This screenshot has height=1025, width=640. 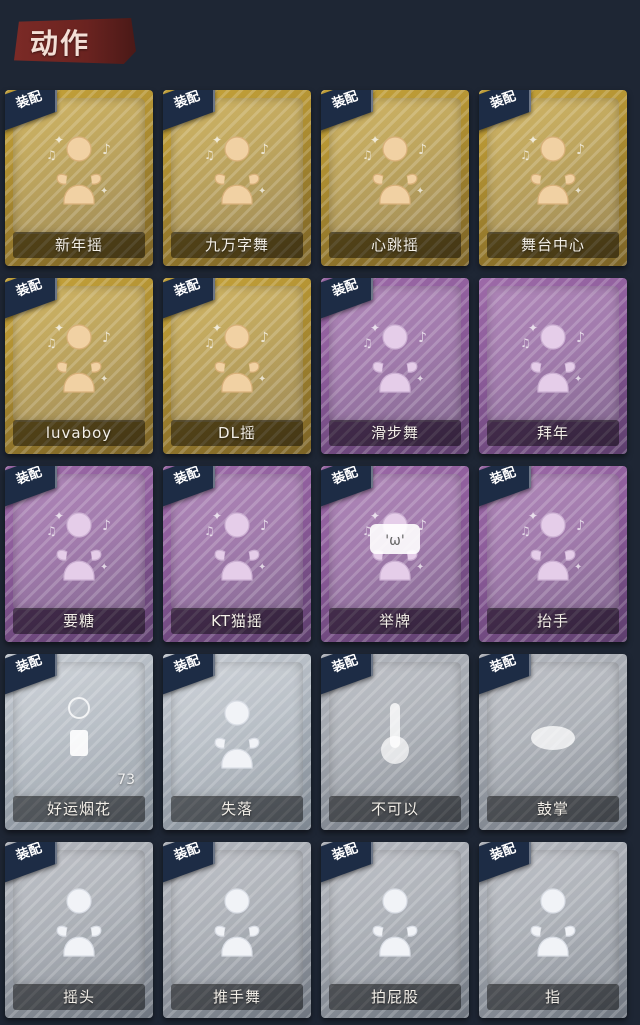 I want to click on sign-icon: ♪ ♫✦ ✦ 'ω', so click(x=394, y=545).